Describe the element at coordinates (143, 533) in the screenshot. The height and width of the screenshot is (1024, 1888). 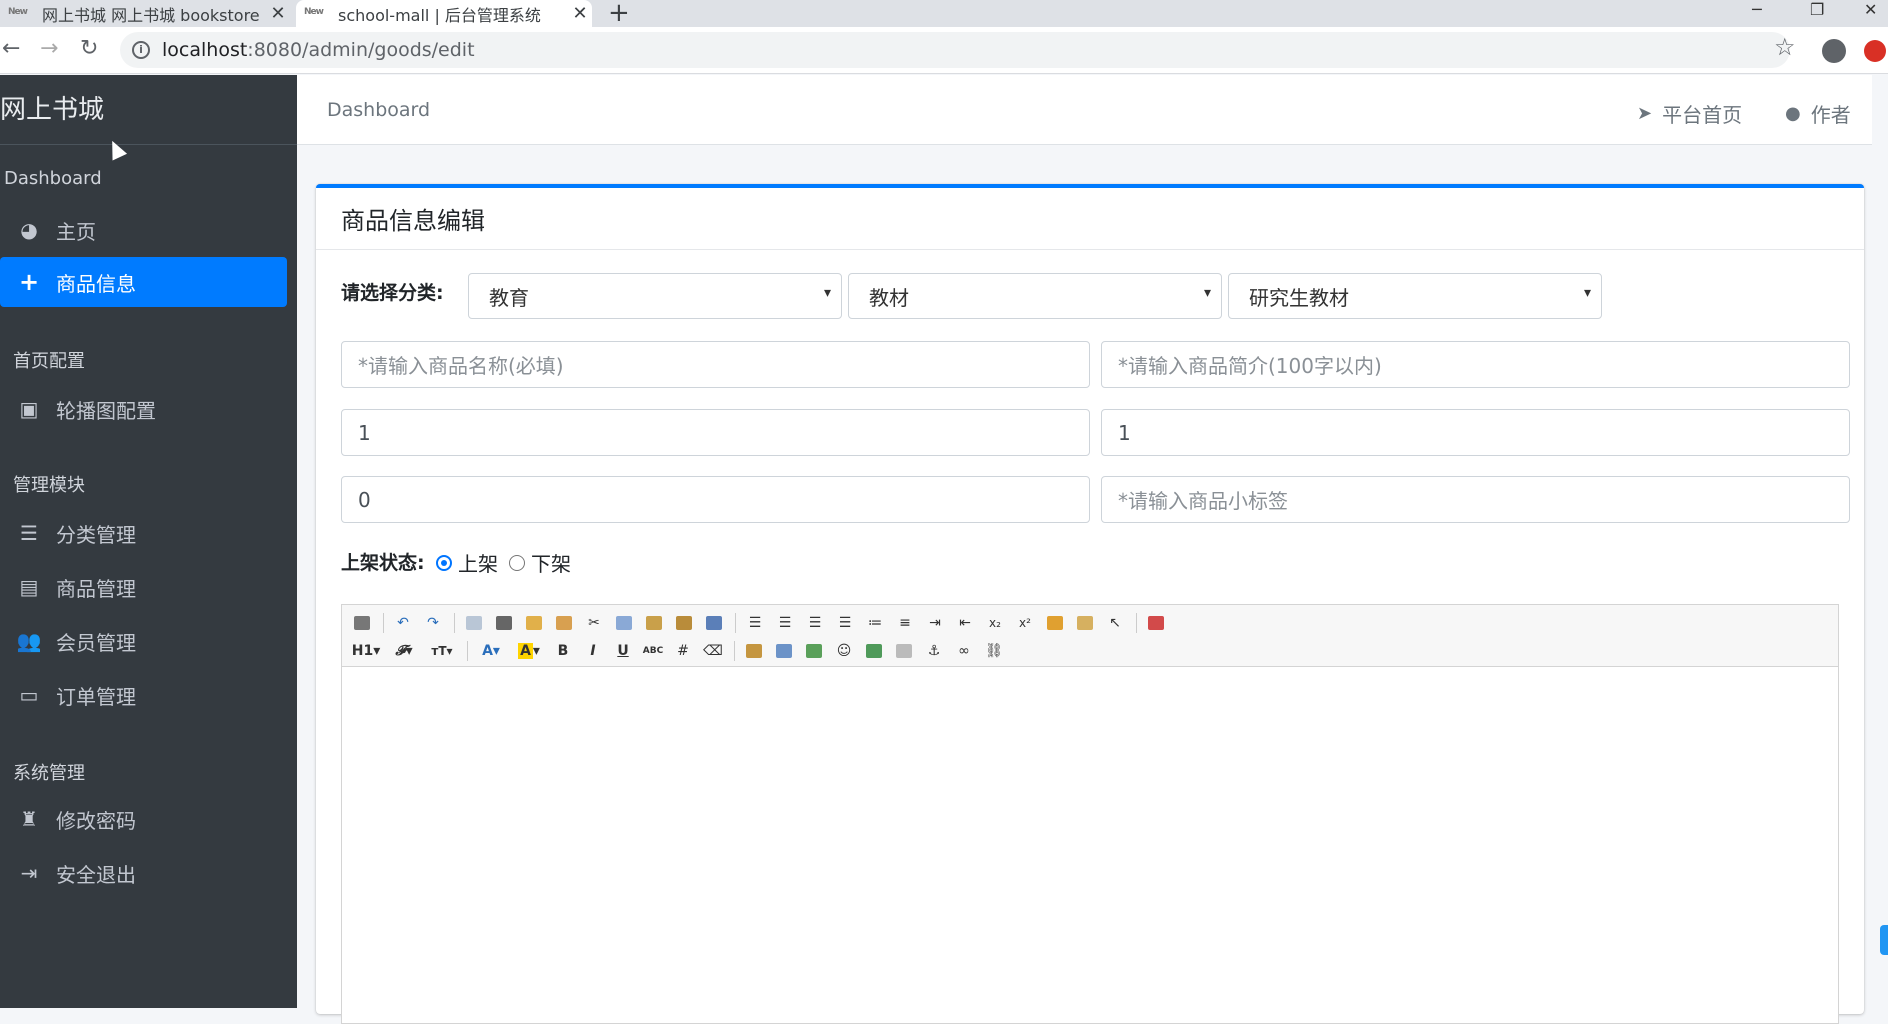
I see `sidebar-item-category: ☰ 分类管理` at that location.